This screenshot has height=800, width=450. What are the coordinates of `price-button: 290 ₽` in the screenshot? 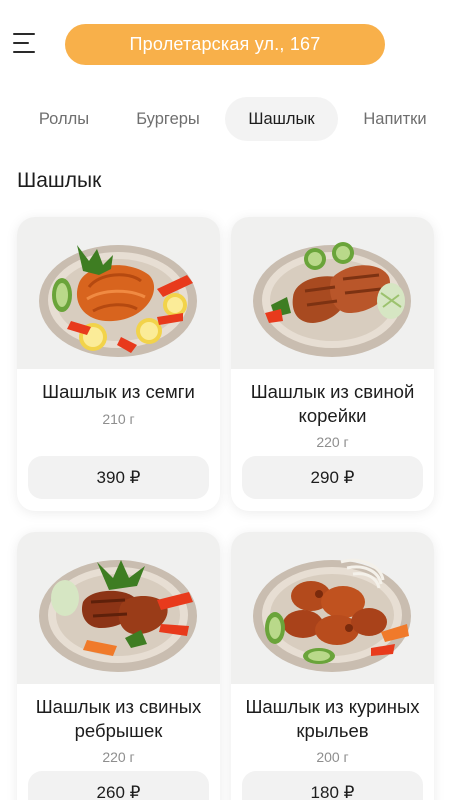 It's located at (332, 477).